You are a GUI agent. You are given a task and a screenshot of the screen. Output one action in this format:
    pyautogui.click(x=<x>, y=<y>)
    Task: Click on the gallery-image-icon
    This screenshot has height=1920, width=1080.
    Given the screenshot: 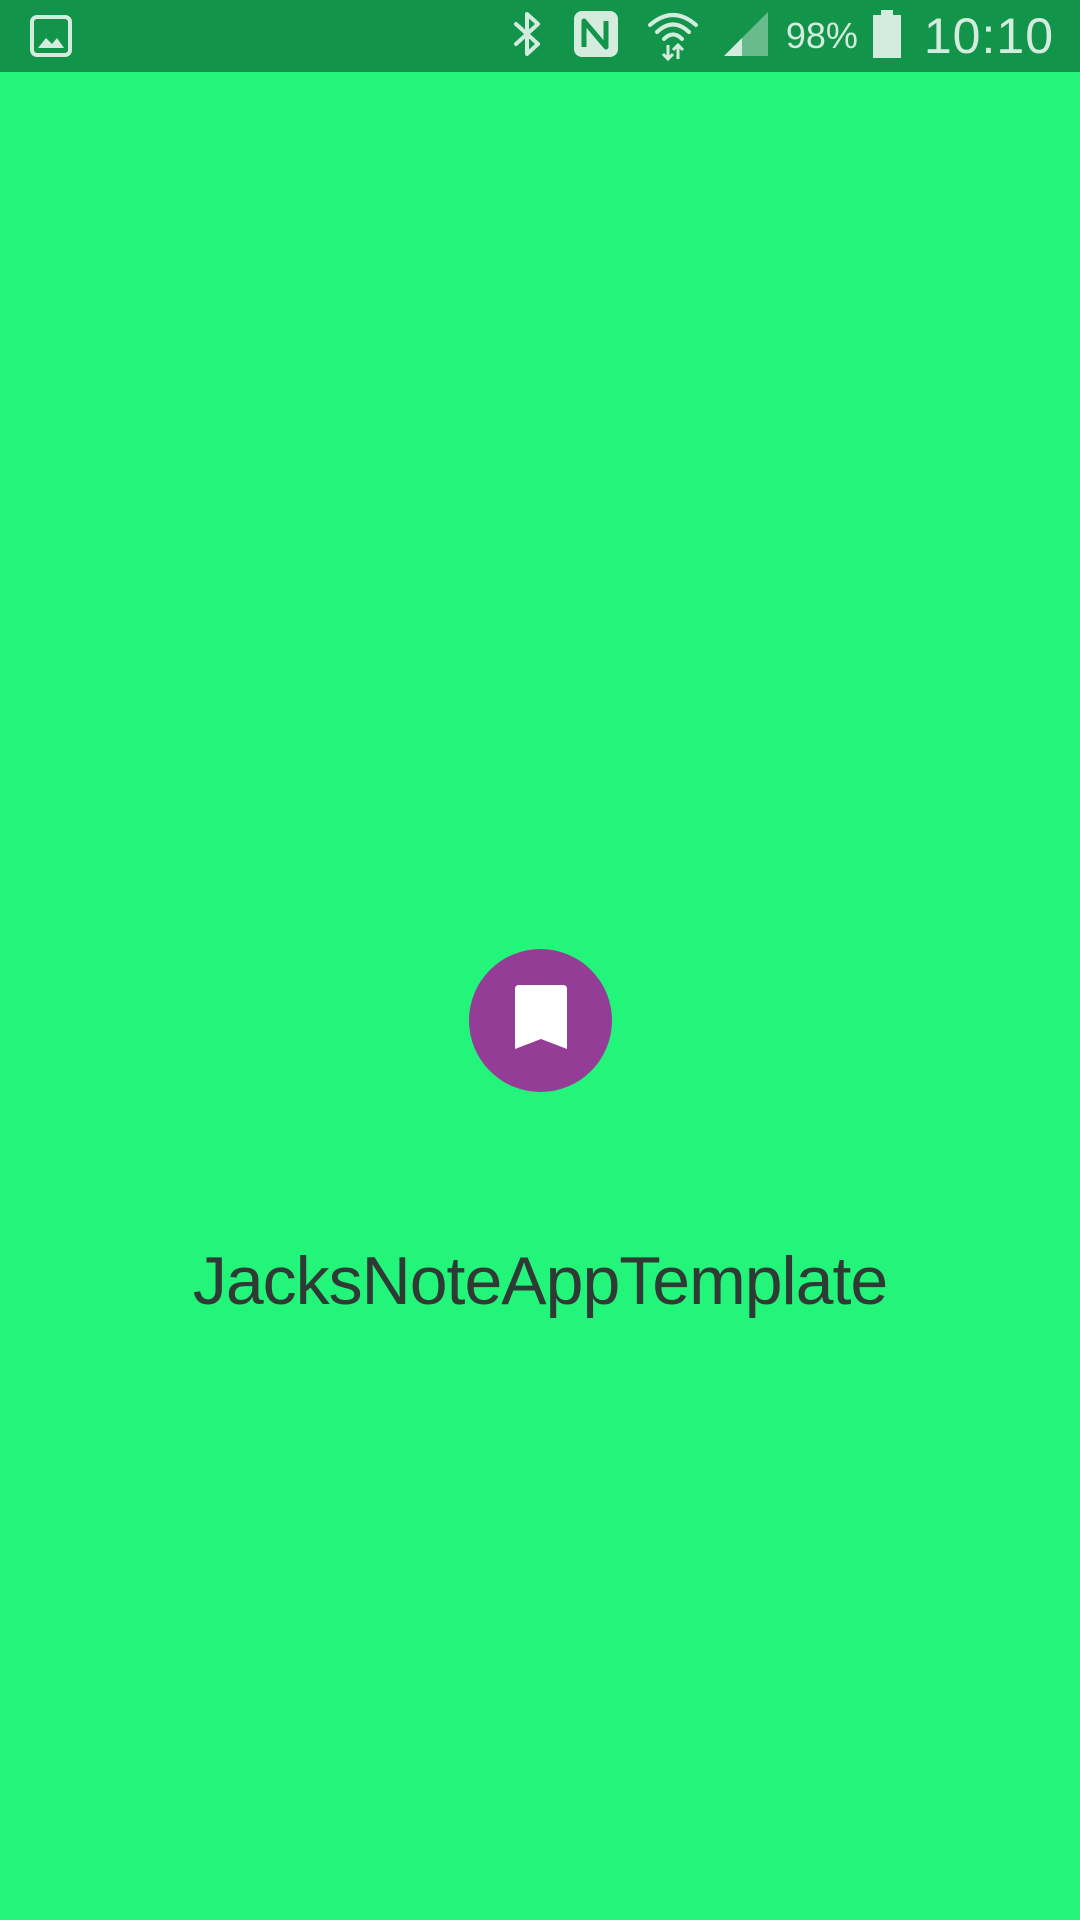 What is the action you would take?
    pyautogui.click(x=51, y=38)
    